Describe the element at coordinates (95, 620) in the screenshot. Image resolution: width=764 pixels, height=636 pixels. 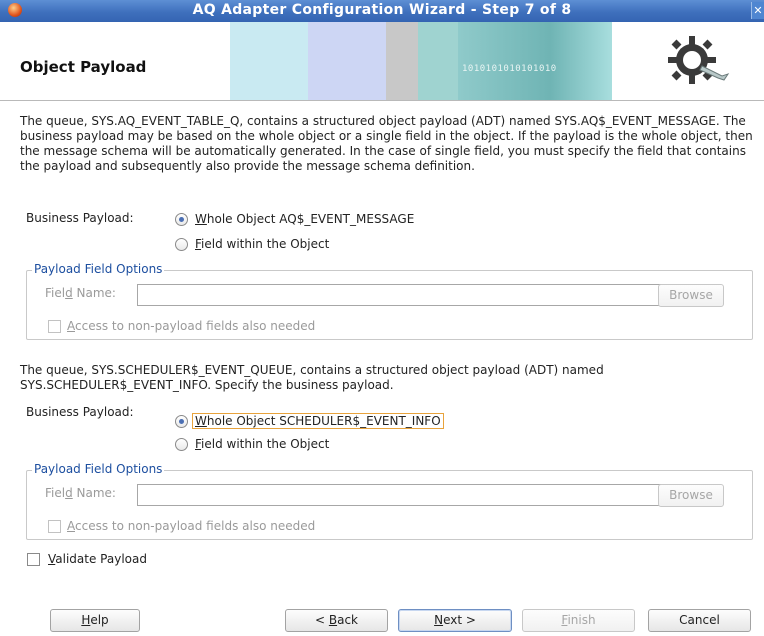
I see `help-button: Help` at that location.